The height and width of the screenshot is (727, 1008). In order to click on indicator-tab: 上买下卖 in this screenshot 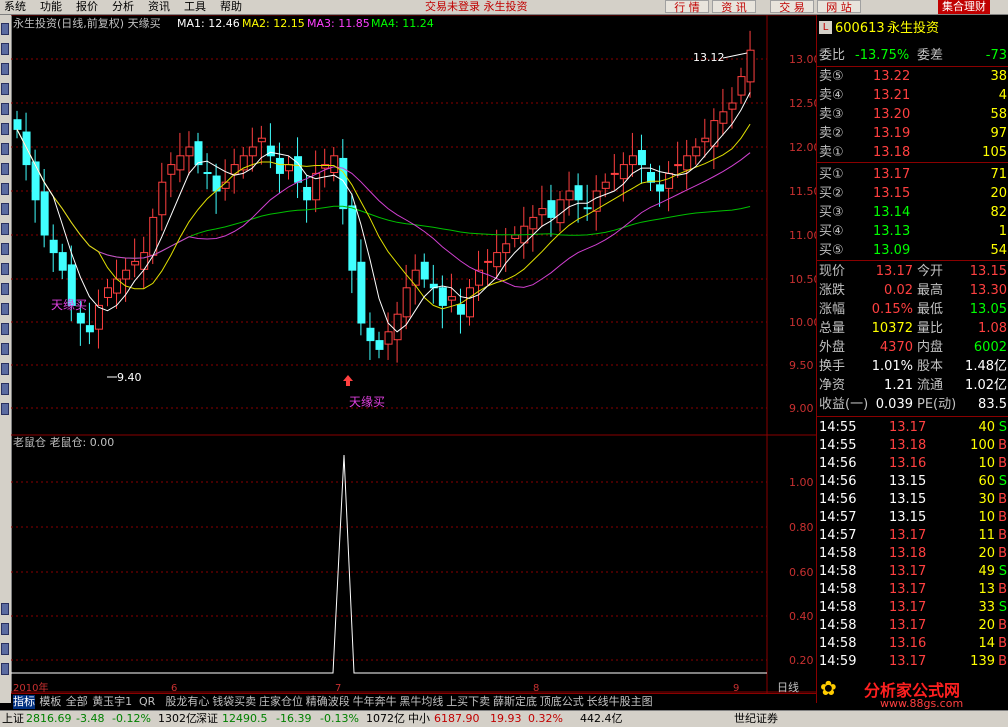, I will do `click(468, 702)`.